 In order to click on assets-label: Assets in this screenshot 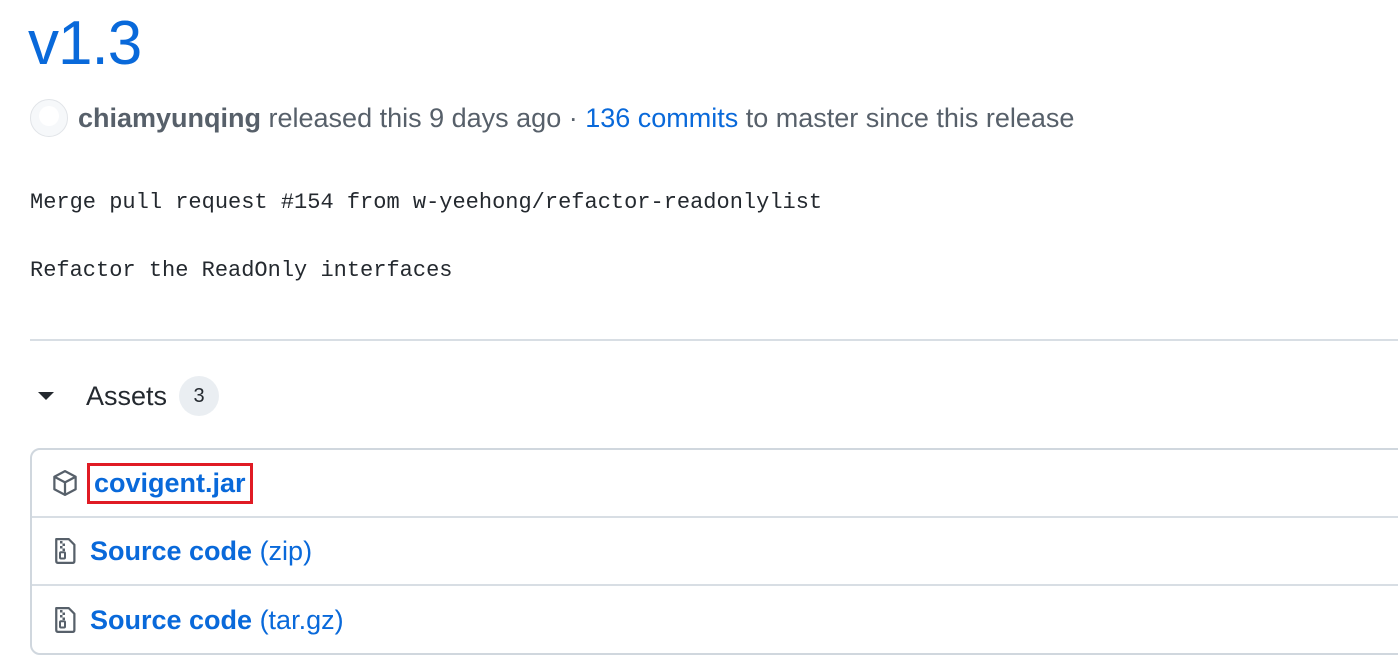, I will do `click(127, 395)`.